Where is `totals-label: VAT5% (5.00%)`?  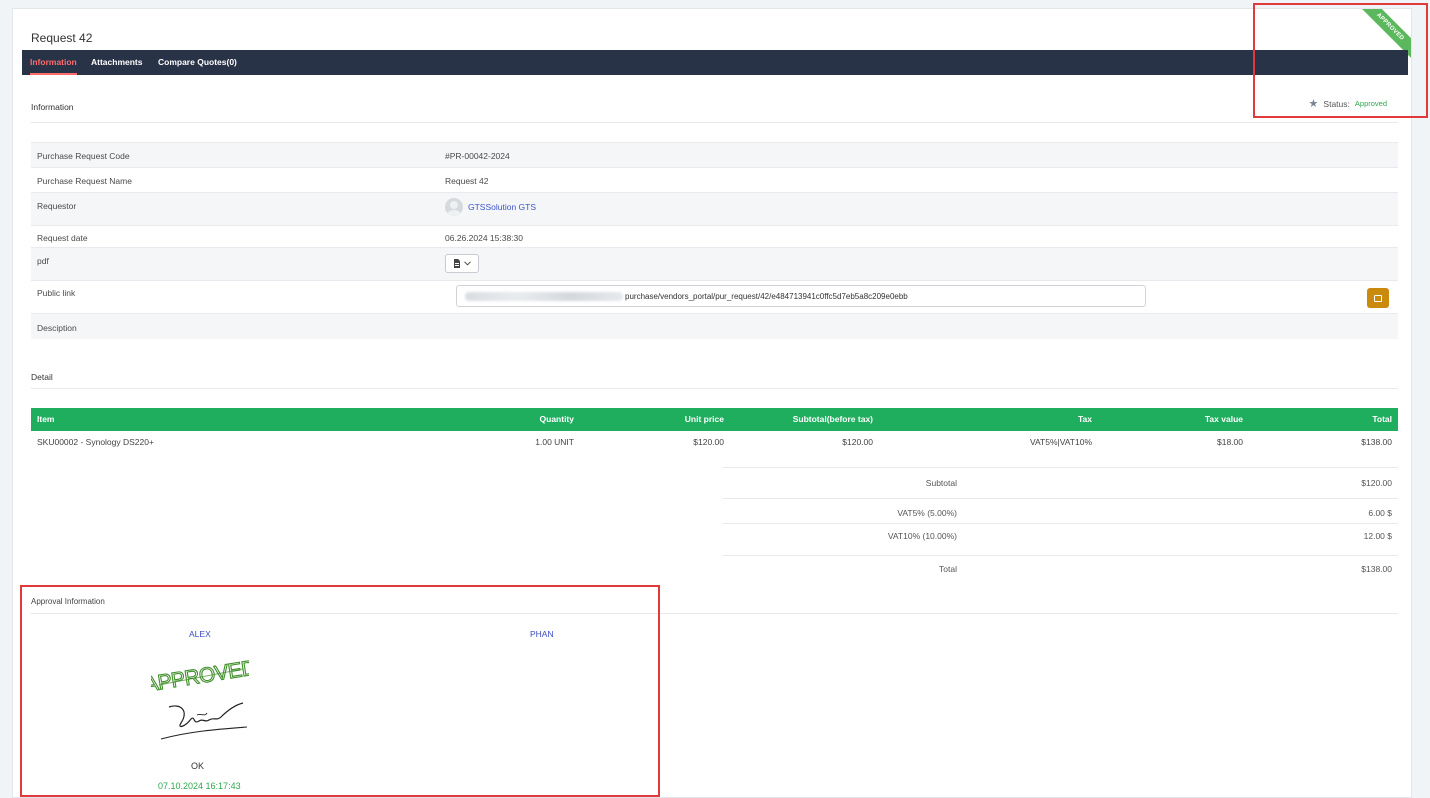 totals-label: VAT5% (5.00%) is located at coordinates (927, 513).